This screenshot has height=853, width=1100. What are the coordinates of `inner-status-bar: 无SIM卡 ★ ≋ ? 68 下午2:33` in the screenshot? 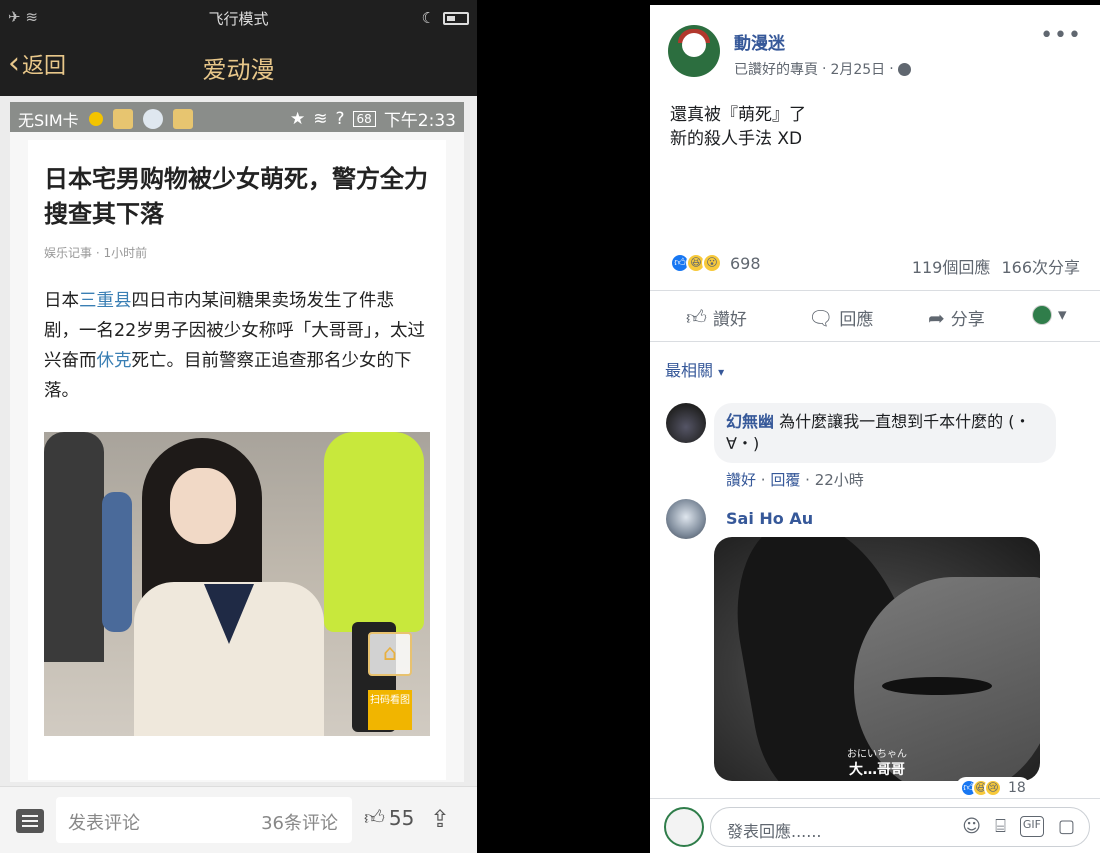 It's located at (237, 117).